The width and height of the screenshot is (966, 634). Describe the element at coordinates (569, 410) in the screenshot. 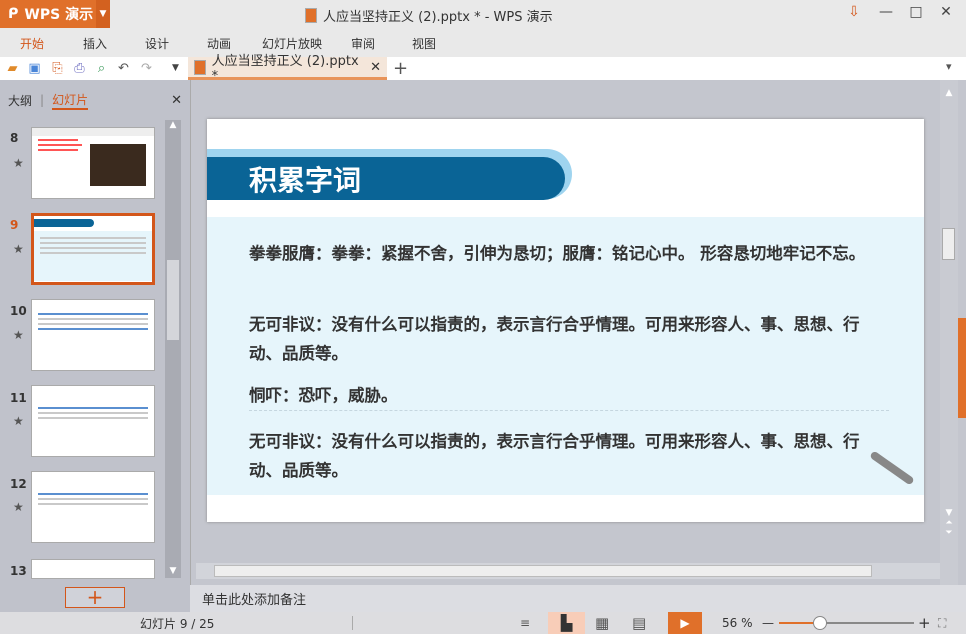

I see `divider` at that location.